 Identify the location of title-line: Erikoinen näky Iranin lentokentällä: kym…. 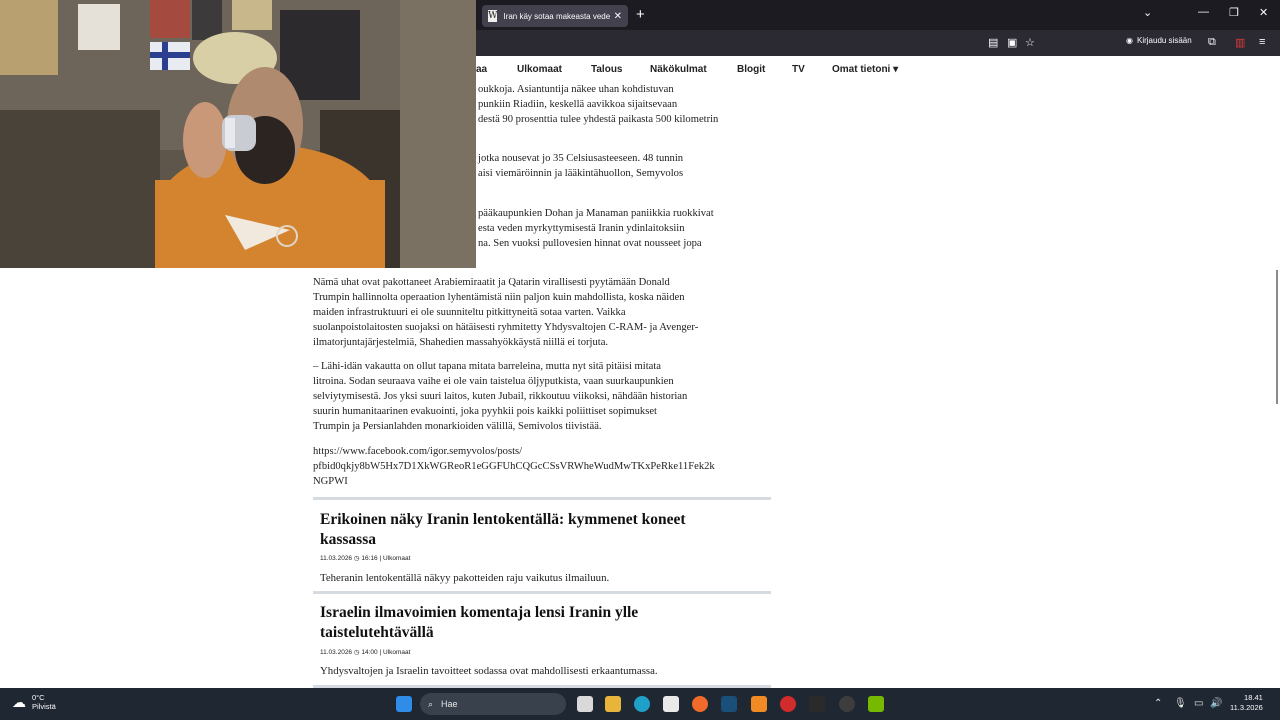
(540, 520).